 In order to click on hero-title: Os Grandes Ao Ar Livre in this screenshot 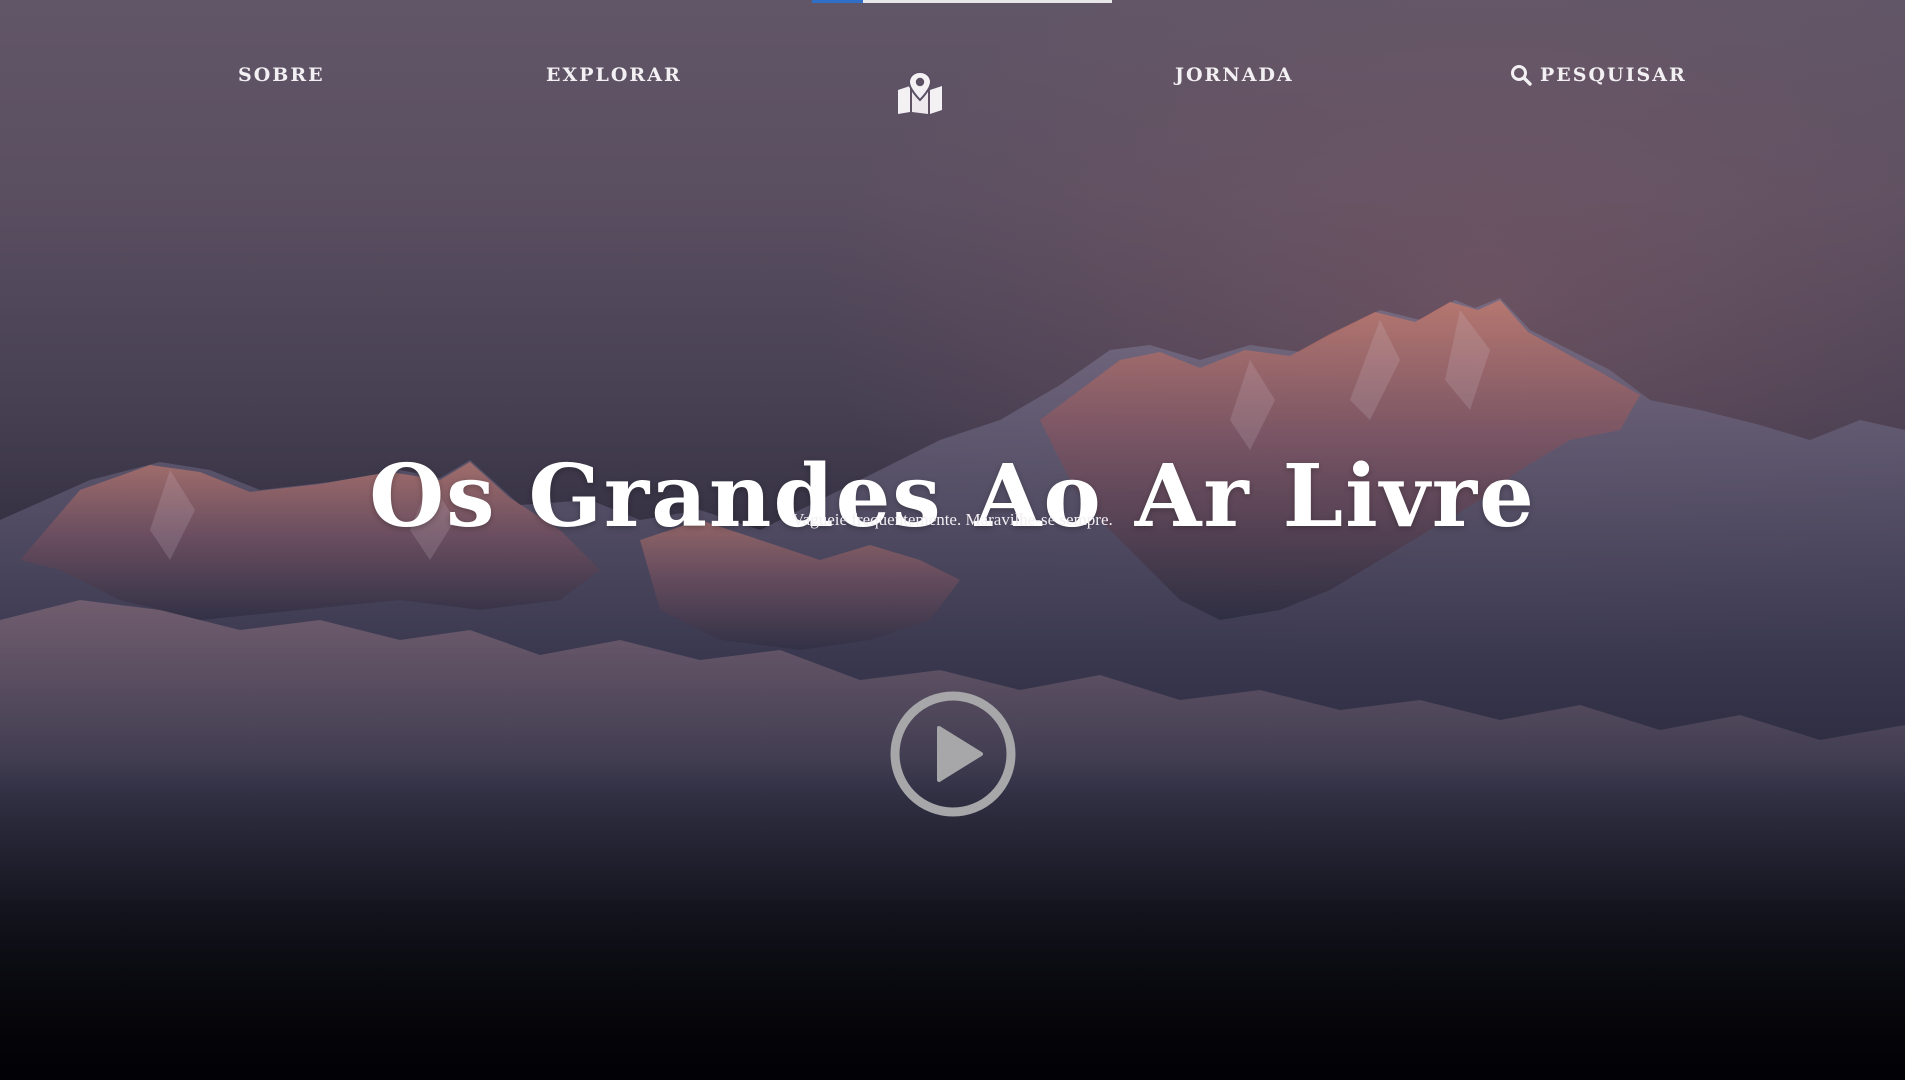, I will do `click(952, 496)`.